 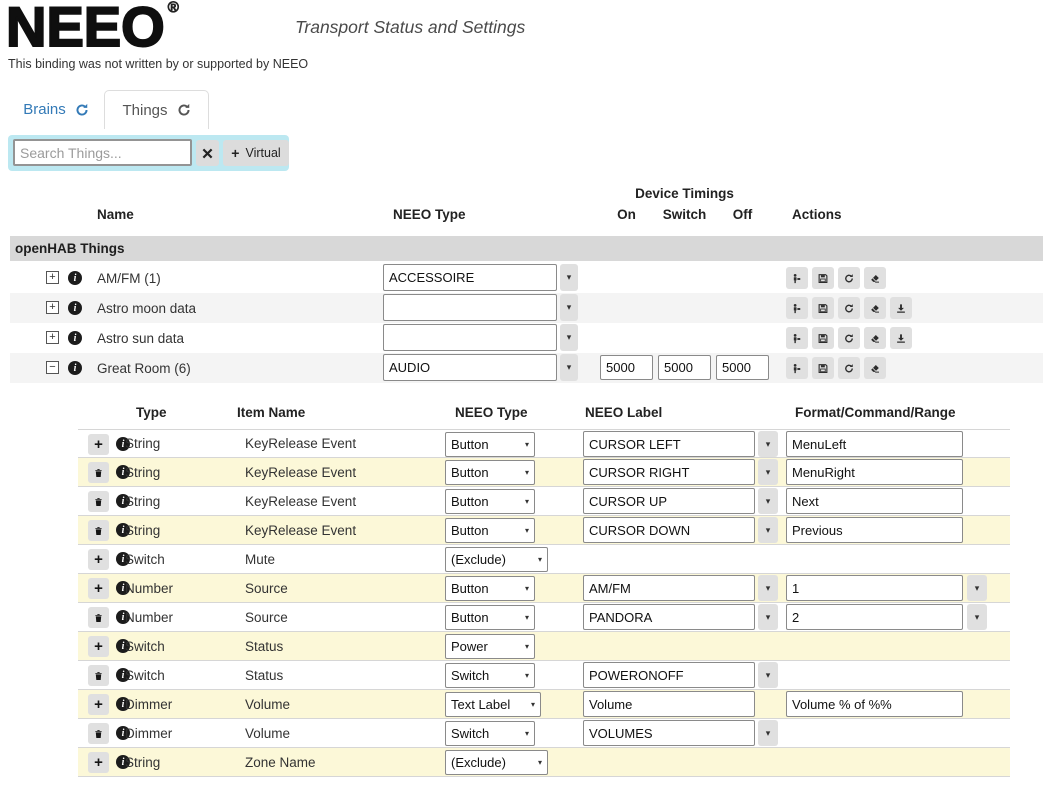 What do you see at coordinates (56, 109) in the screenshot?
I see `tab-brains: Brains` at bounding box center [56, 109].